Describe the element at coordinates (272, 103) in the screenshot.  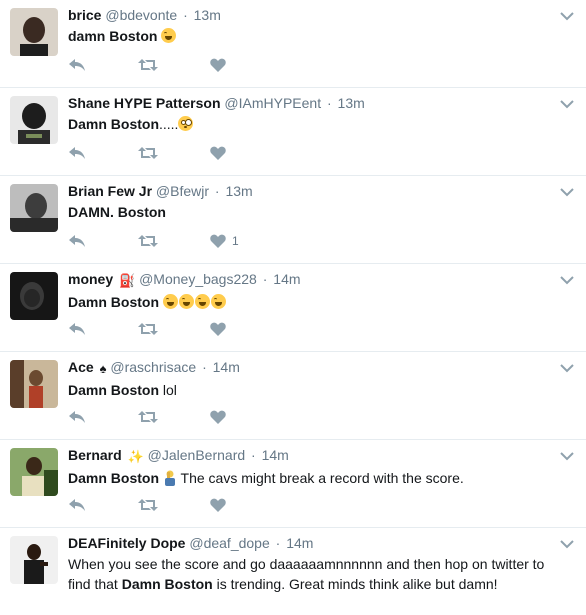
I see `username: @IAmHYPEent` at that location.